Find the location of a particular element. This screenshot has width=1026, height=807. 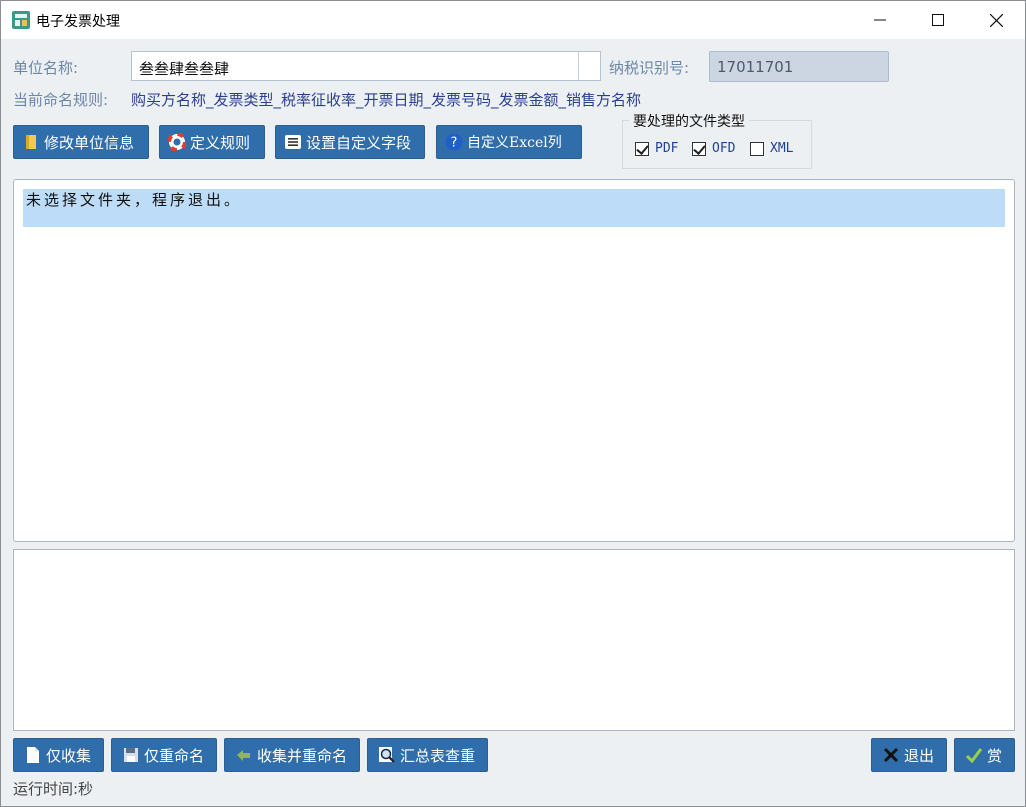

close-icon is located at coordinates (996, 20).